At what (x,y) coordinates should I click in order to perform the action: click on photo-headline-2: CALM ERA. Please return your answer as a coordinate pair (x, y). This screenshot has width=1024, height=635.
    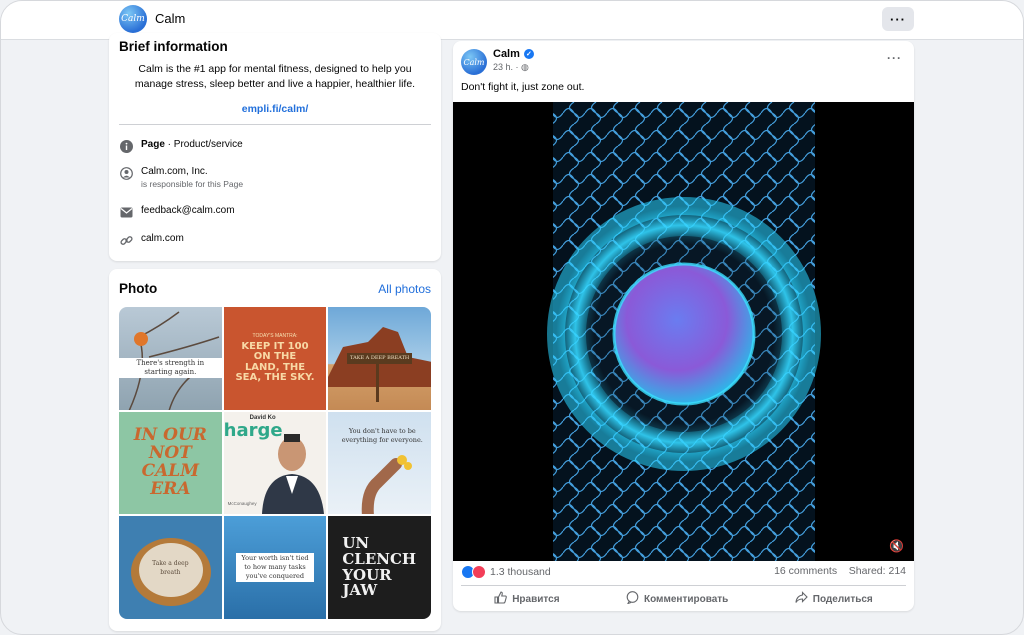
    Looking at the image, I should click on (170, 479).